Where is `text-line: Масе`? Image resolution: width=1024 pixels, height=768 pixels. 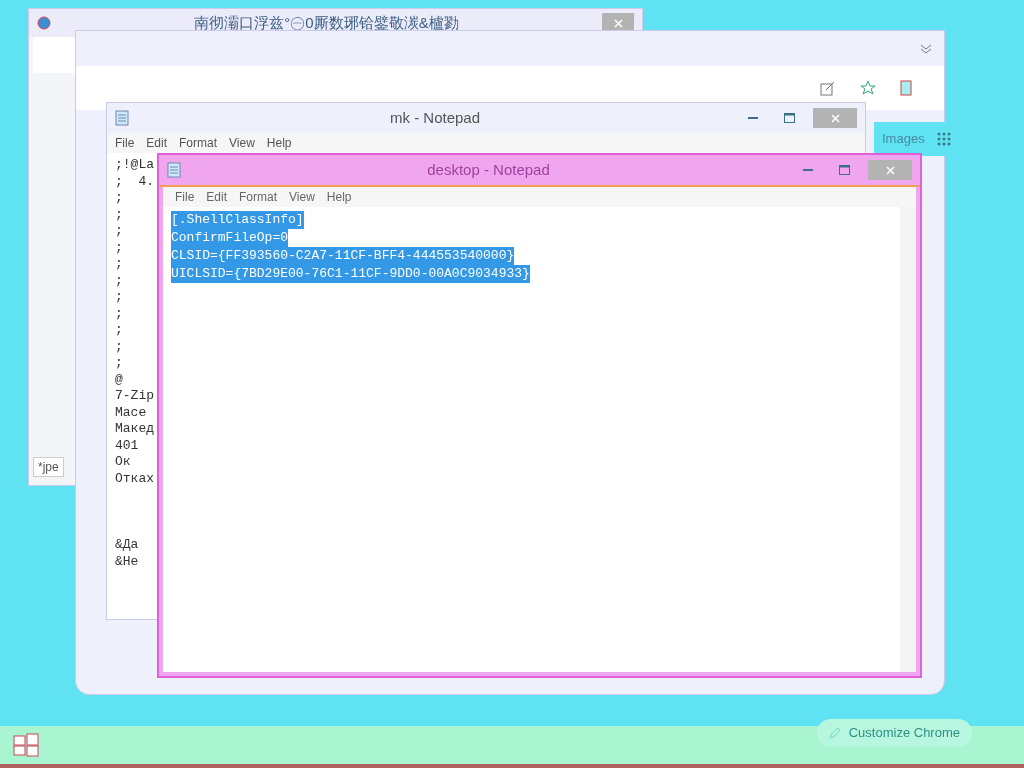
text-line: Масе is located at coordinates (131, 412).